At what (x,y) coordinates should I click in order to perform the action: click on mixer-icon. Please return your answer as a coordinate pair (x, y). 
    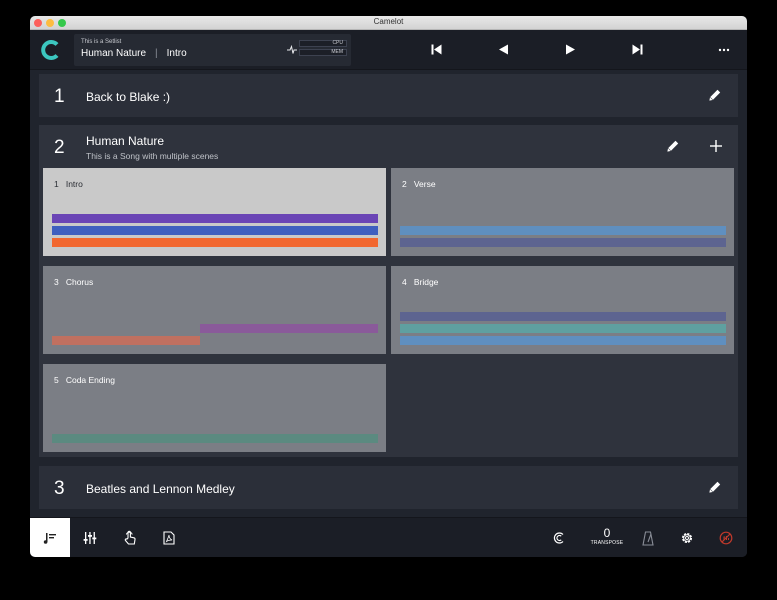
    Looking at the image, I should click on (90, 538).